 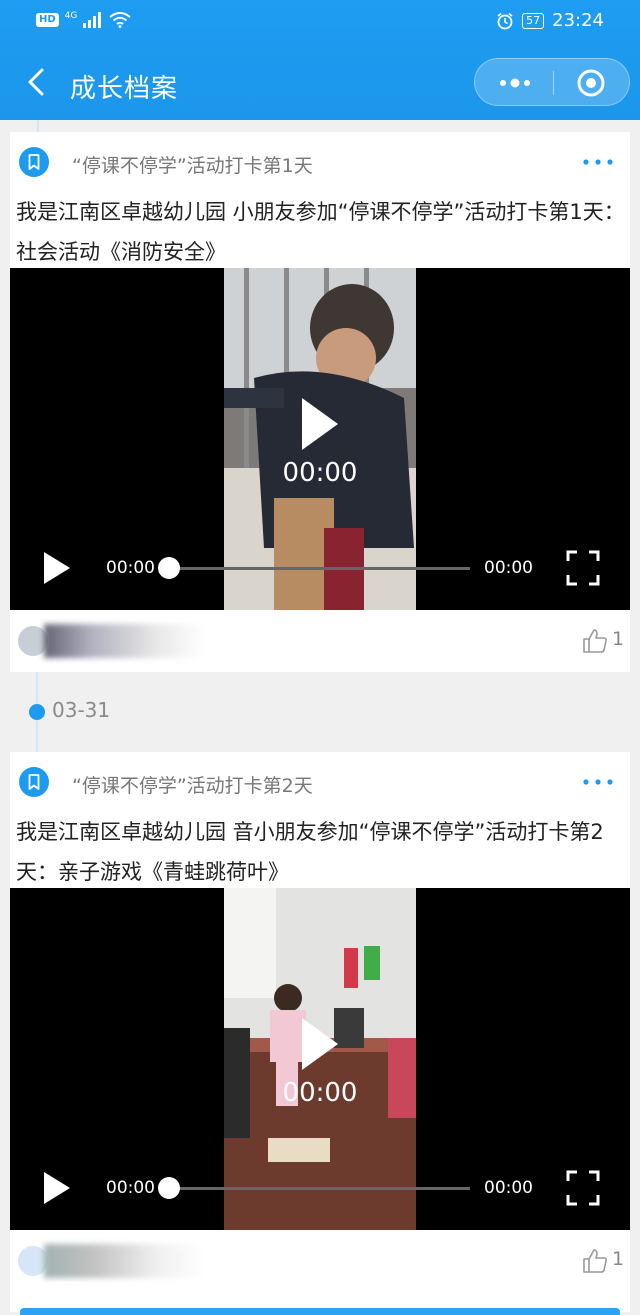 What do you see at coordinates (320, 22) in the screenshot?
I see `status-bar: HD 4G 57 23:24` at bounding box center [320, 22].